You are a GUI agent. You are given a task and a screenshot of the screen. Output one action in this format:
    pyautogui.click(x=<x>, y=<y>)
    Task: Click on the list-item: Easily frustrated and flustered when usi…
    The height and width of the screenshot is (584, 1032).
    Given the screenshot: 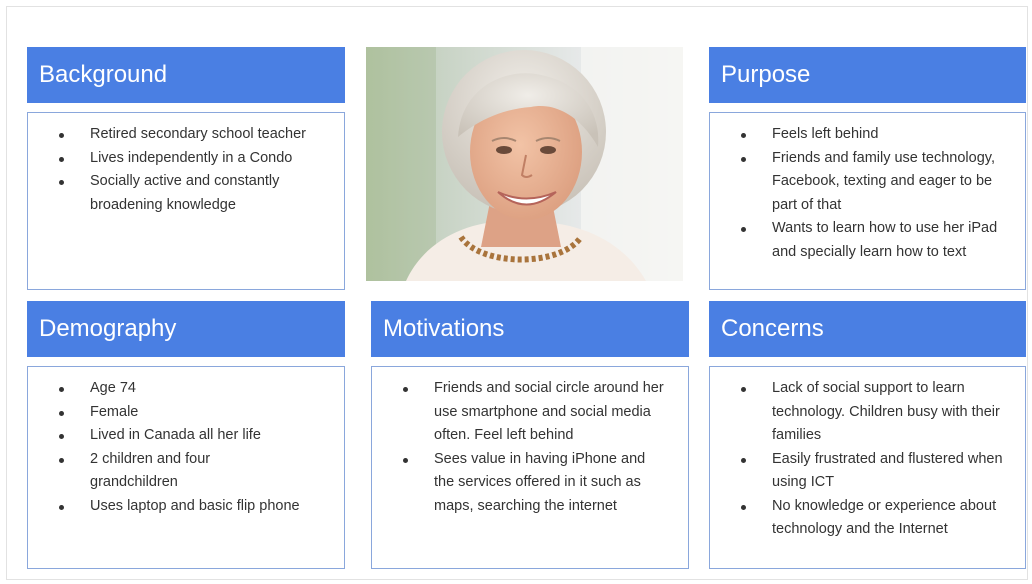 What is the action you would take?
    pyautogui.click(x=867, y=471)
    